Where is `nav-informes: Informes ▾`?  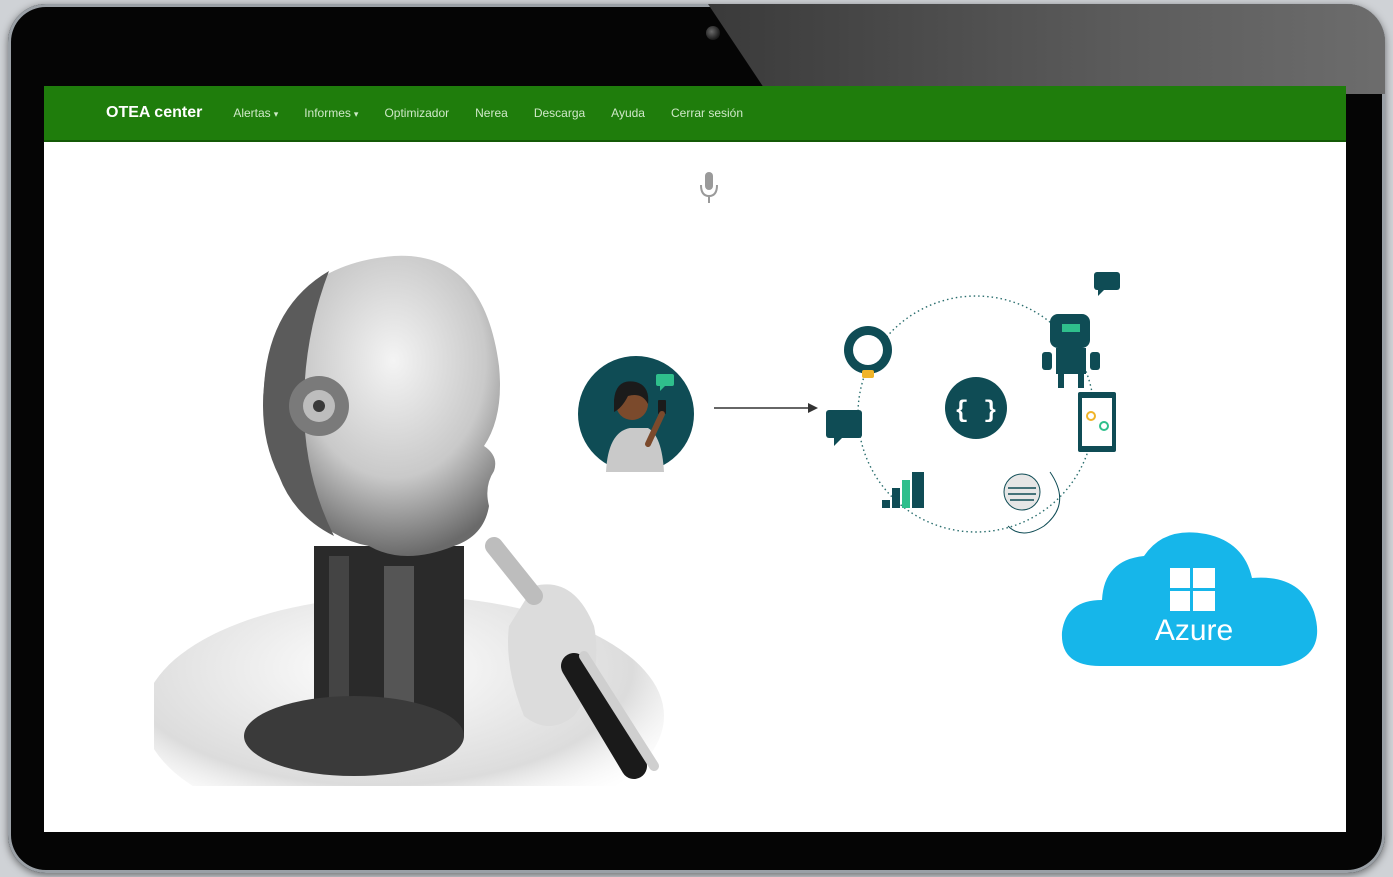
nav-informes: Informes ▾ is located at coordinates (331, 113).